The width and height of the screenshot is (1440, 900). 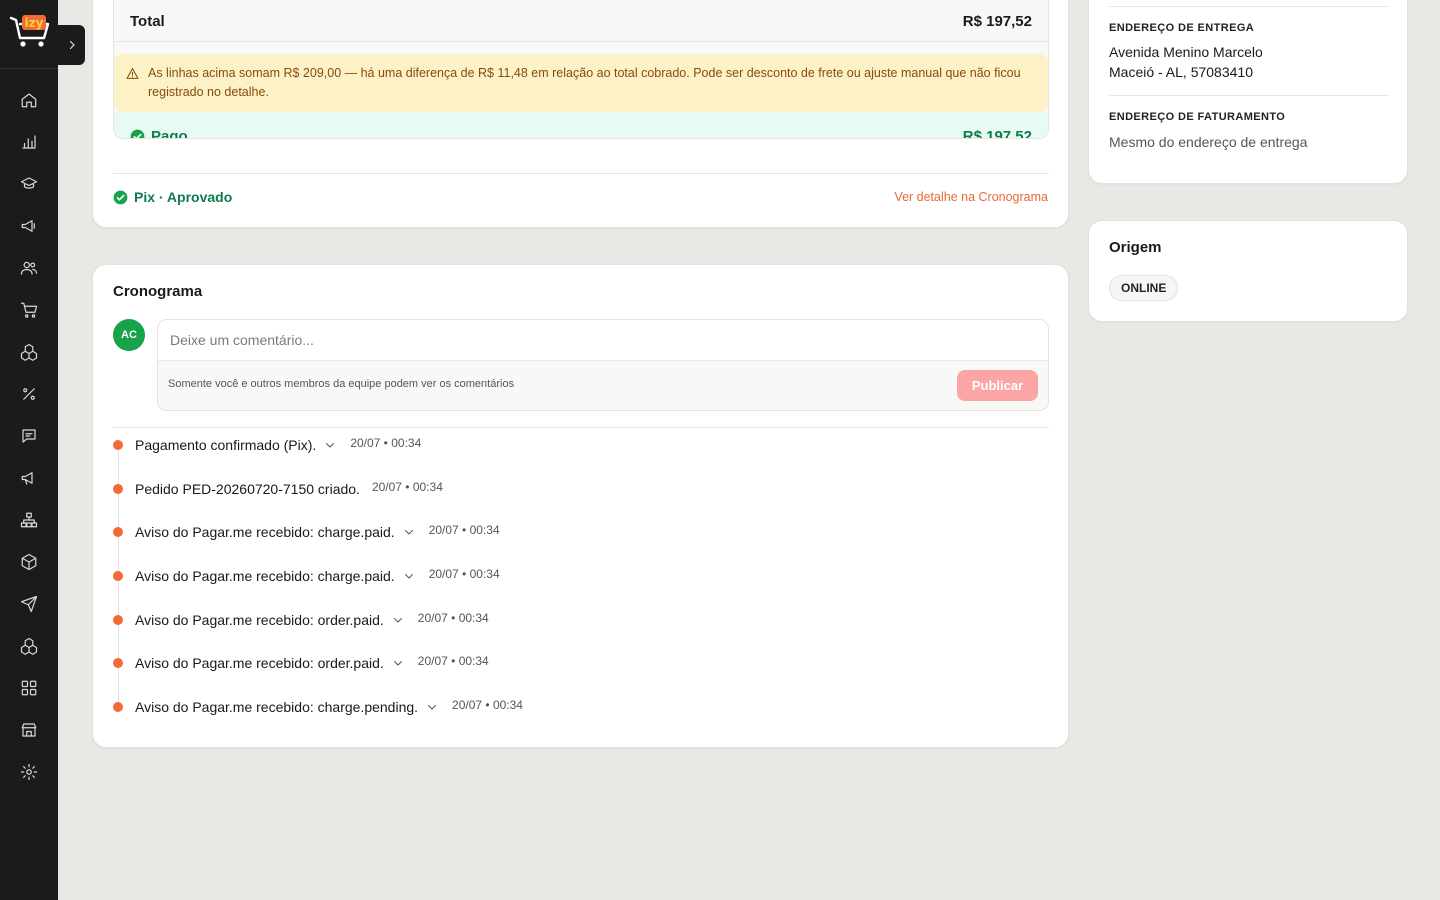 What do you see at coordinates (581, 22) in the screenshot?
I see `total-row: Total R$ 197,52` at bounding box center [581, 22].